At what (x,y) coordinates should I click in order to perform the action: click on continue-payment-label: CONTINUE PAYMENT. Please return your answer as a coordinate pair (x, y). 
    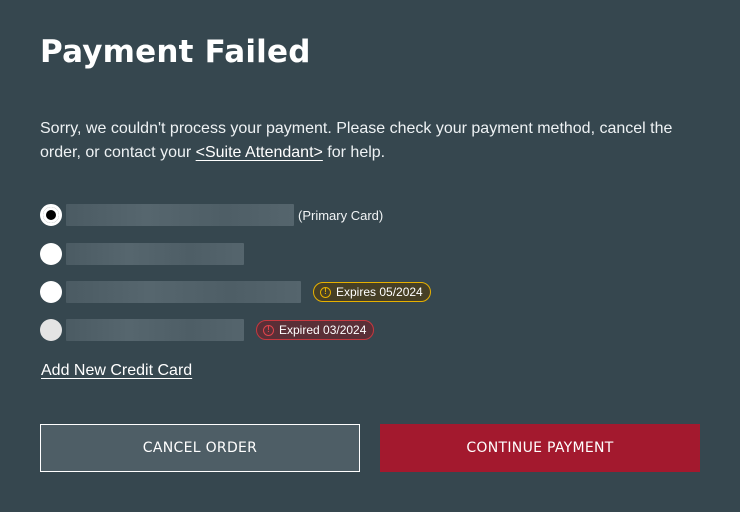
    Looking at the image, I should click on (540, 448).